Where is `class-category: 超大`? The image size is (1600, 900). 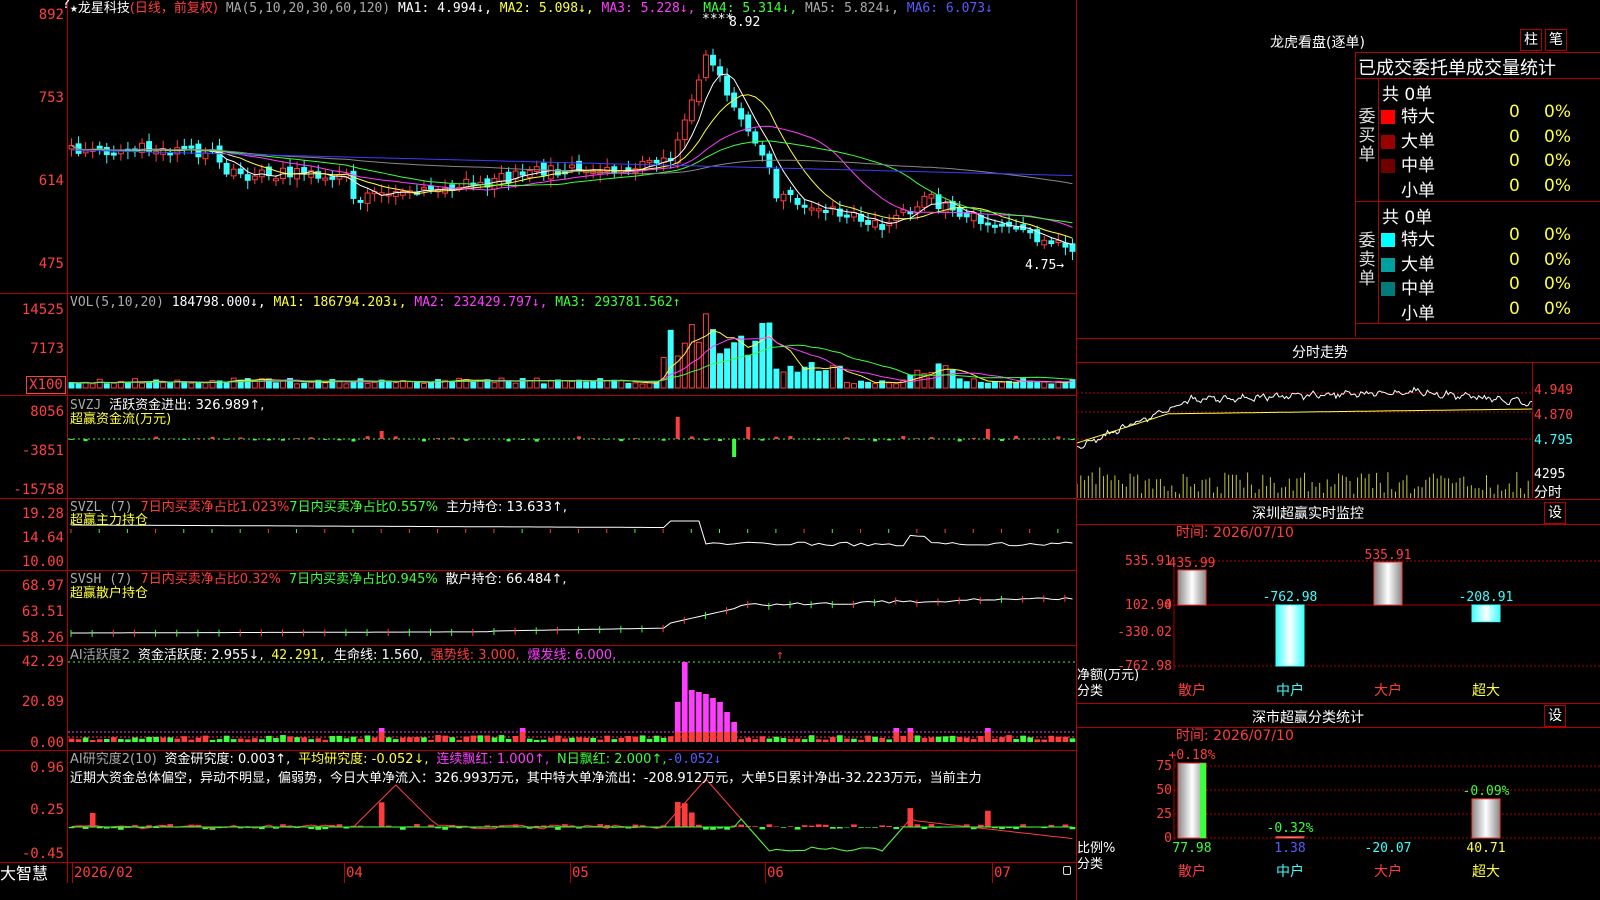 class-category: 超大 is located at coordinates (1486, 872).